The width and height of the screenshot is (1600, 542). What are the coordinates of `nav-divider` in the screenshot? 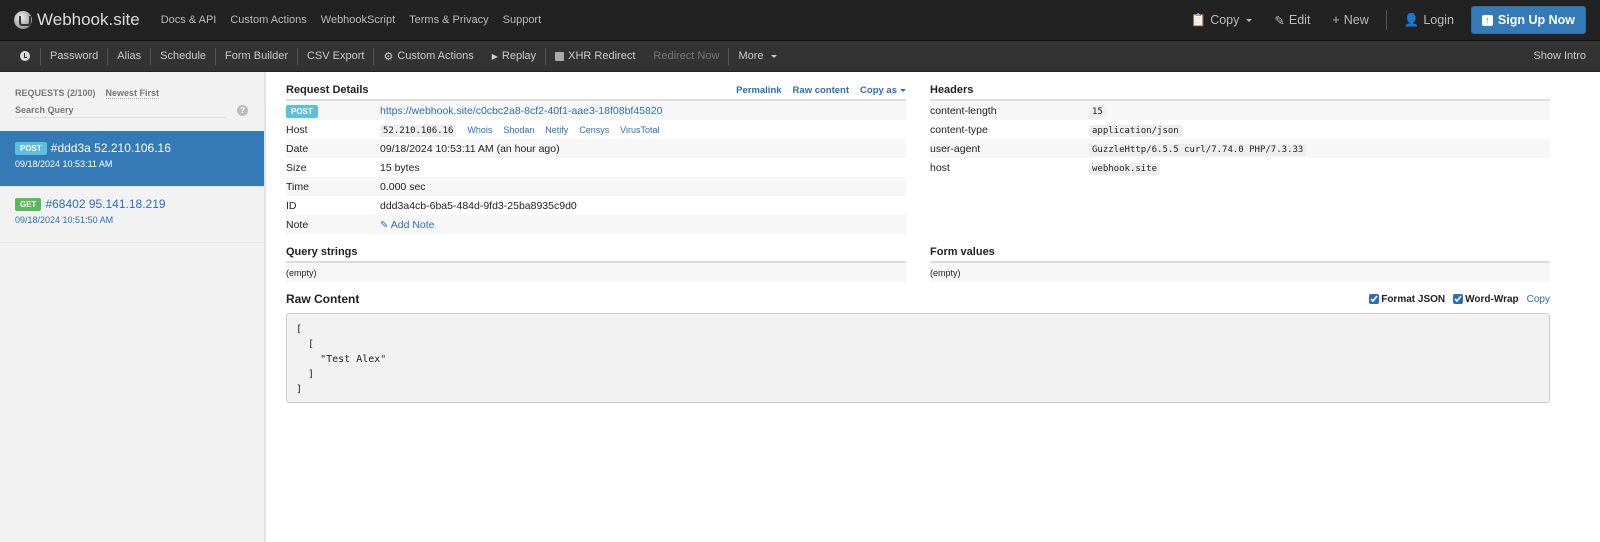 It's located at (1386, 20).